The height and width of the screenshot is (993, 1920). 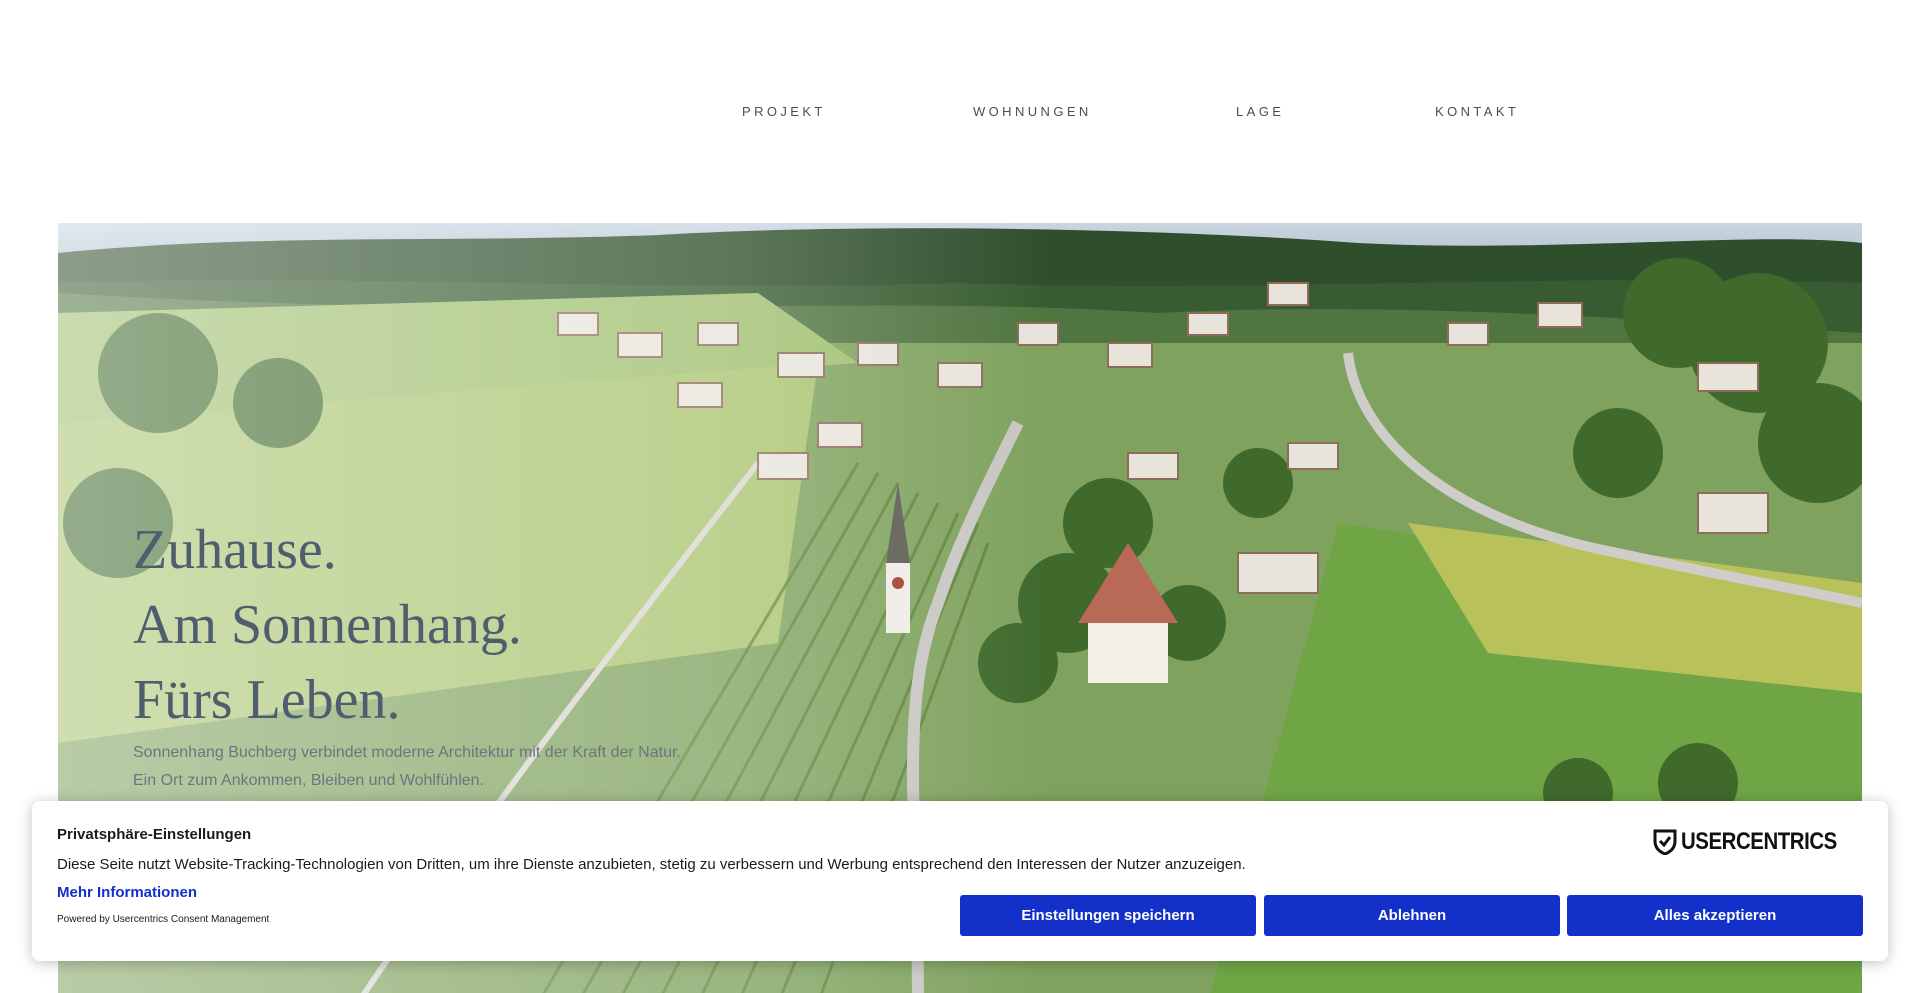 I want to click on usercentrics-shield-icon, so click(x=1665, y=842).